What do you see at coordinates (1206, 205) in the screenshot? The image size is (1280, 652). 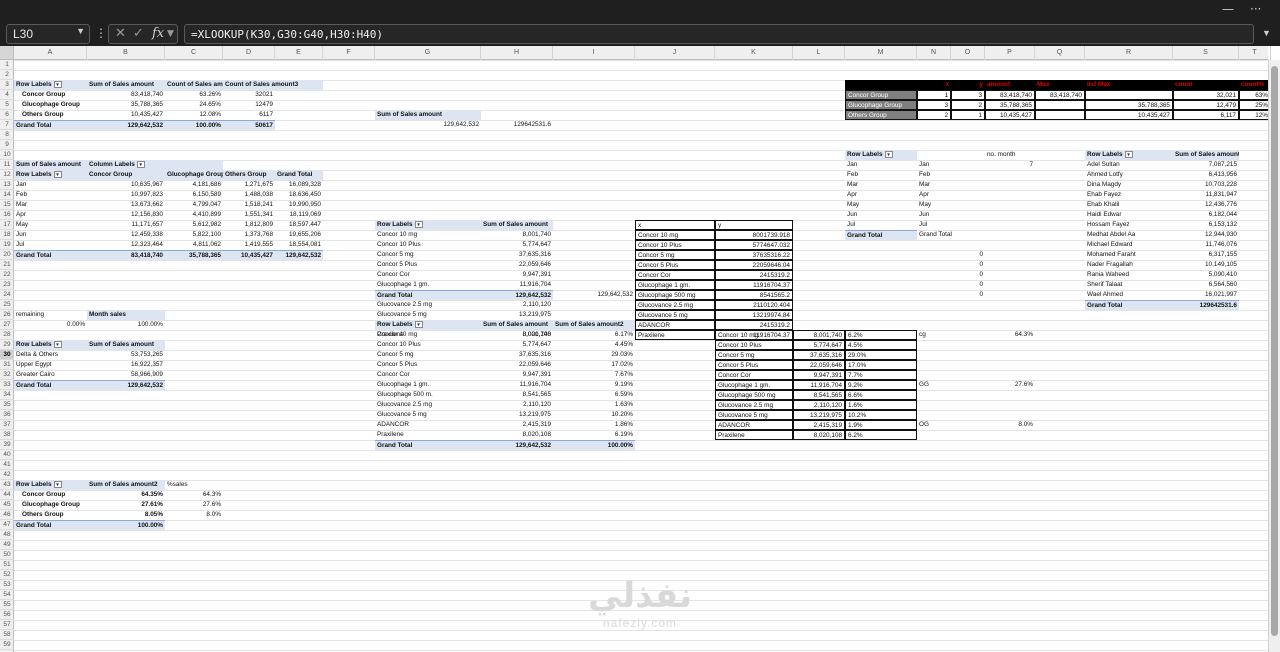 I see `pivot-cell: 12,436,776` at bounding box center [1206, 205].